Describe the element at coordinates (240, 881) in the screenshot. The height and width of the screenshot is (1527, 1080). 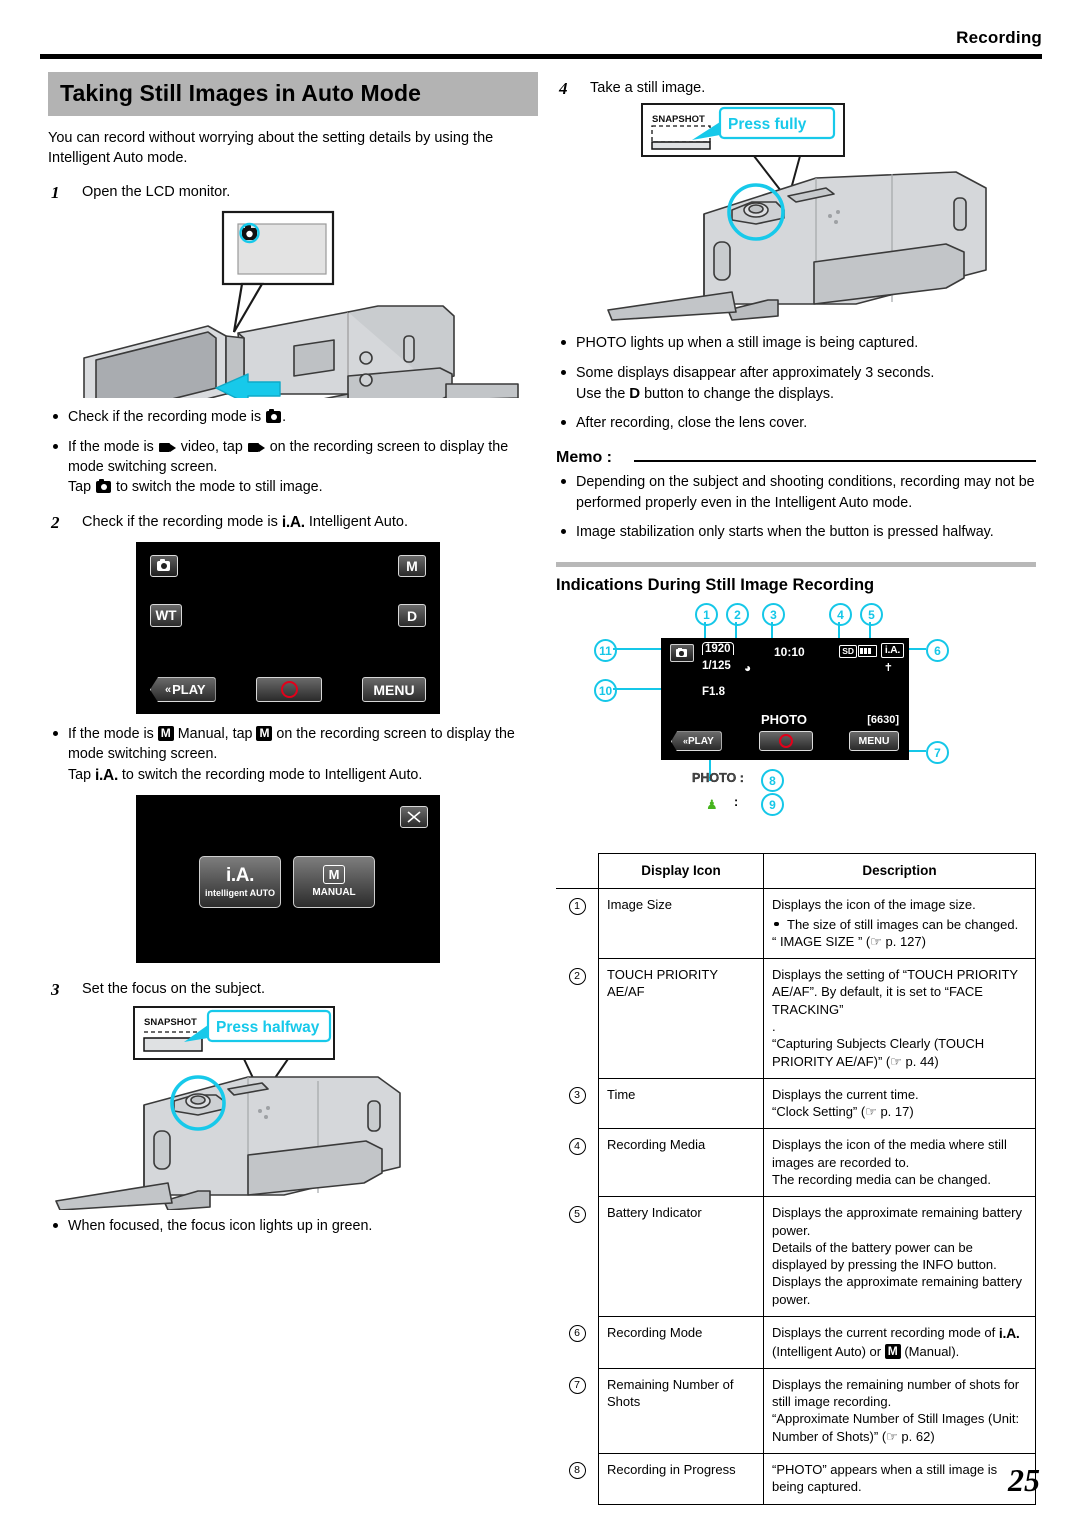
I see `lcd-option-intelligent-auto: i.A. intelligent AUTO` at that location.